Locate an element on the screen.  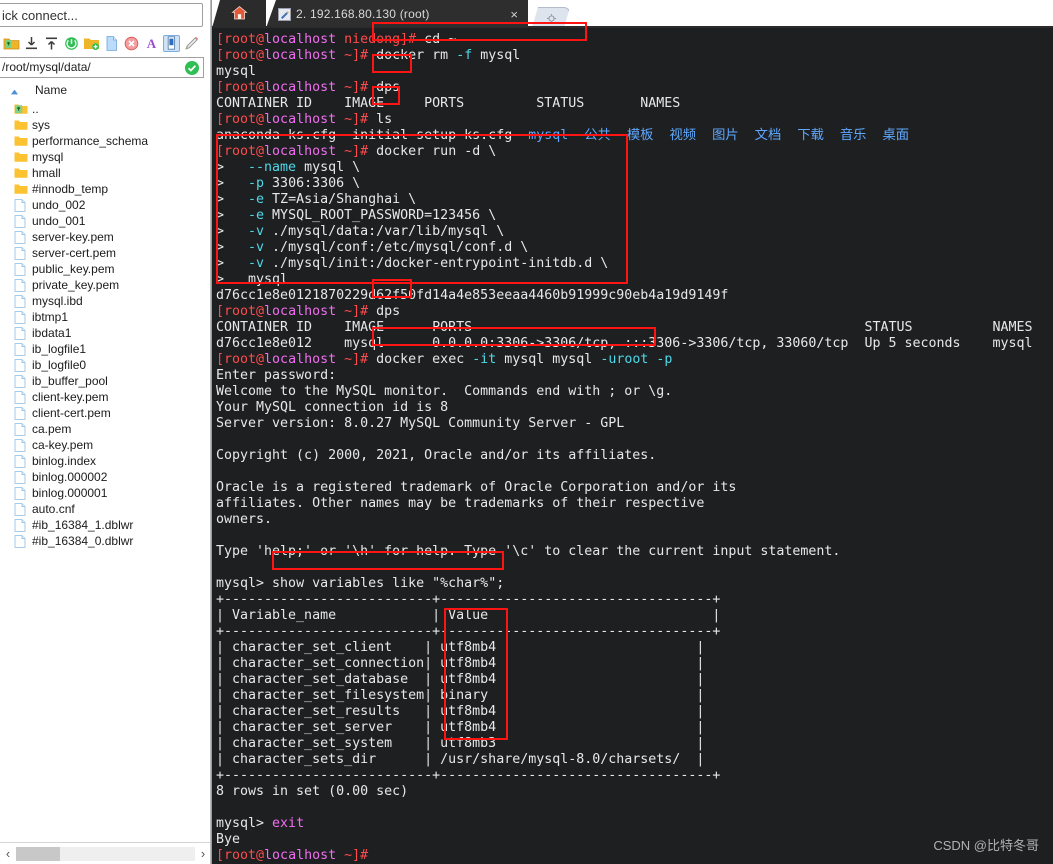
file-list-item: ib_logfile0 is located at coordinates (112, 365).